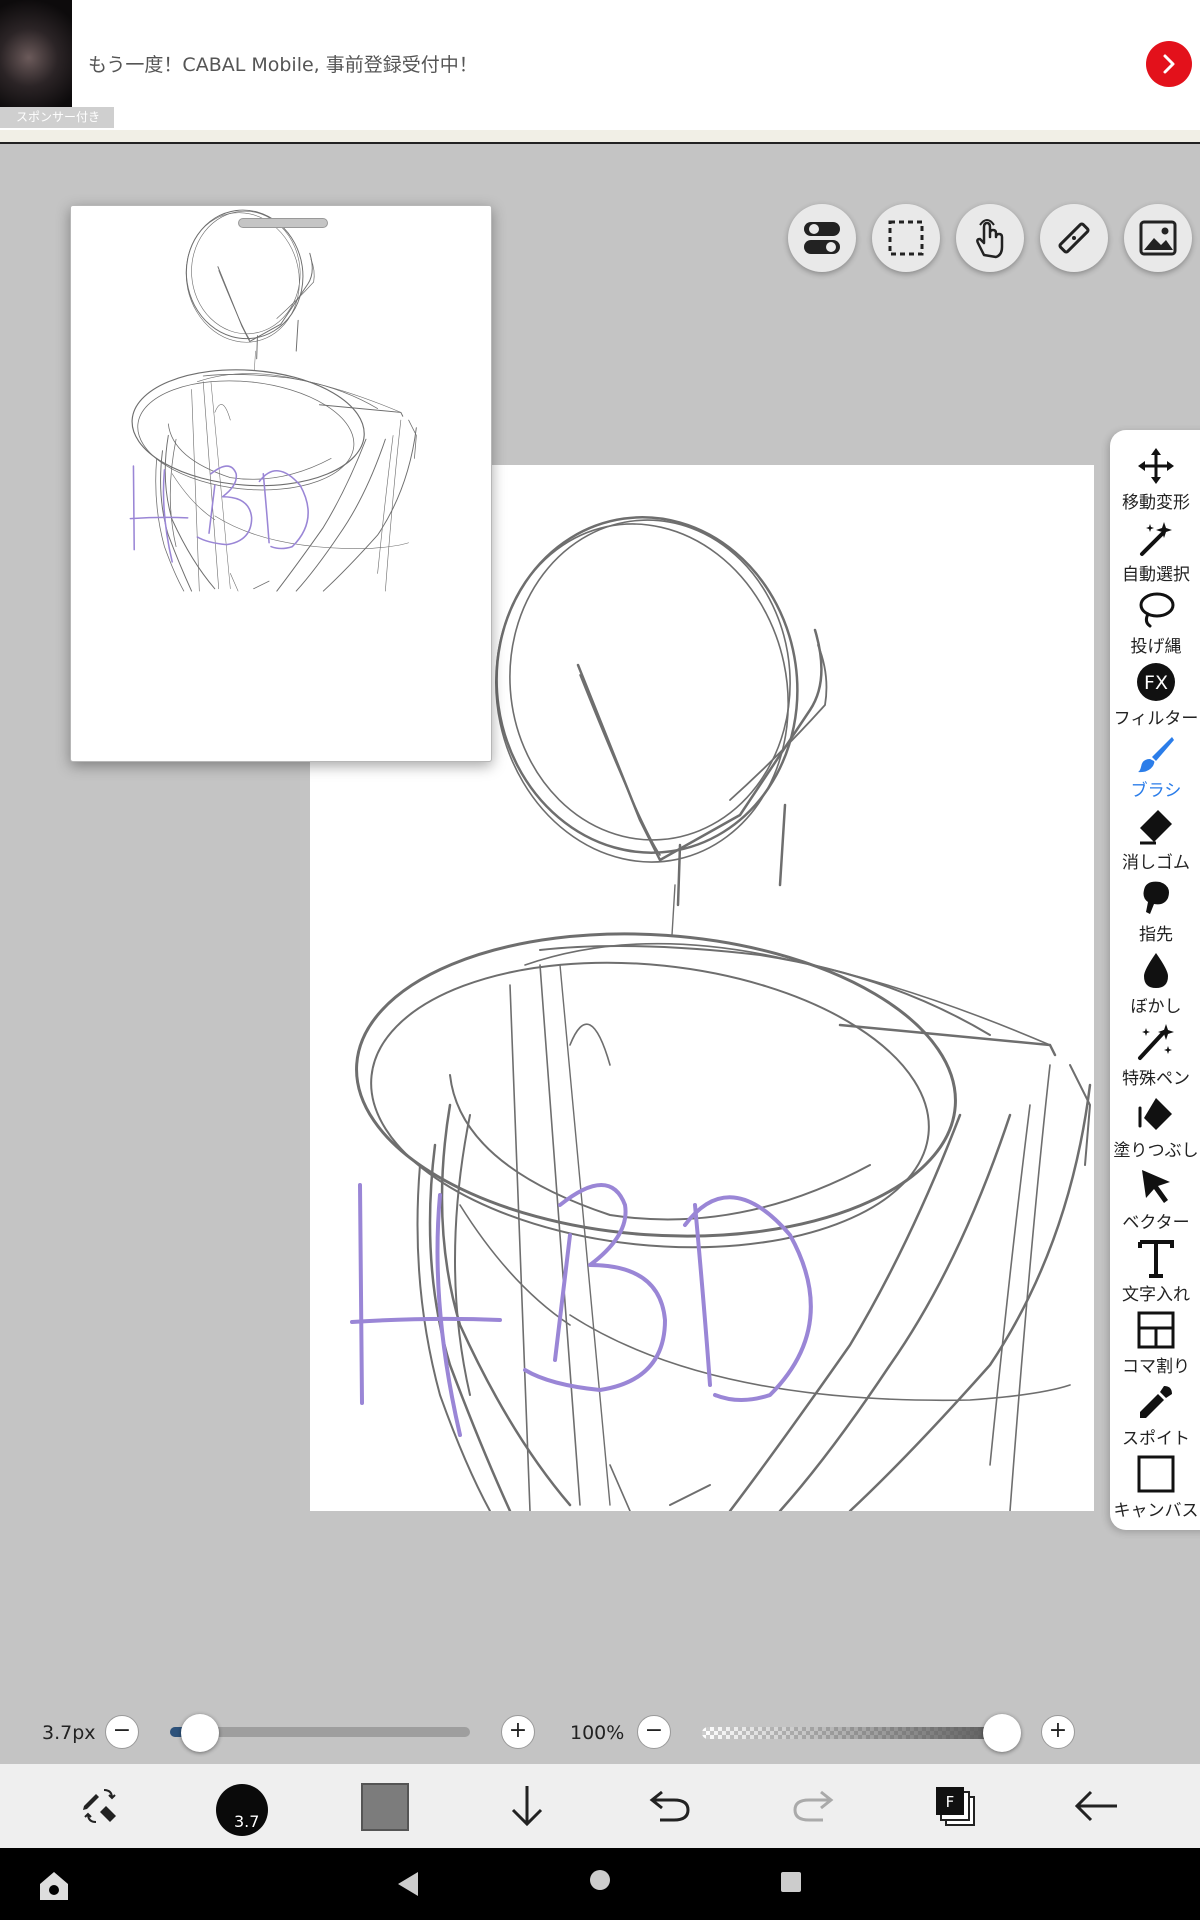  Describe the element at coordinates (1156, 1042) in the screenshot. I see `special-pen-icon` at that location.